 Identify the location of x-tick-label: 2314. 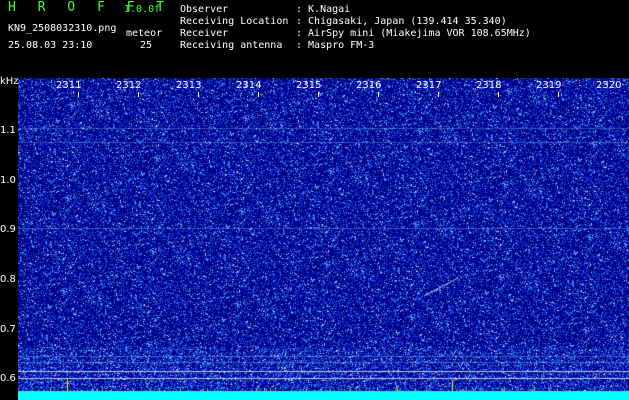
(249, 85).